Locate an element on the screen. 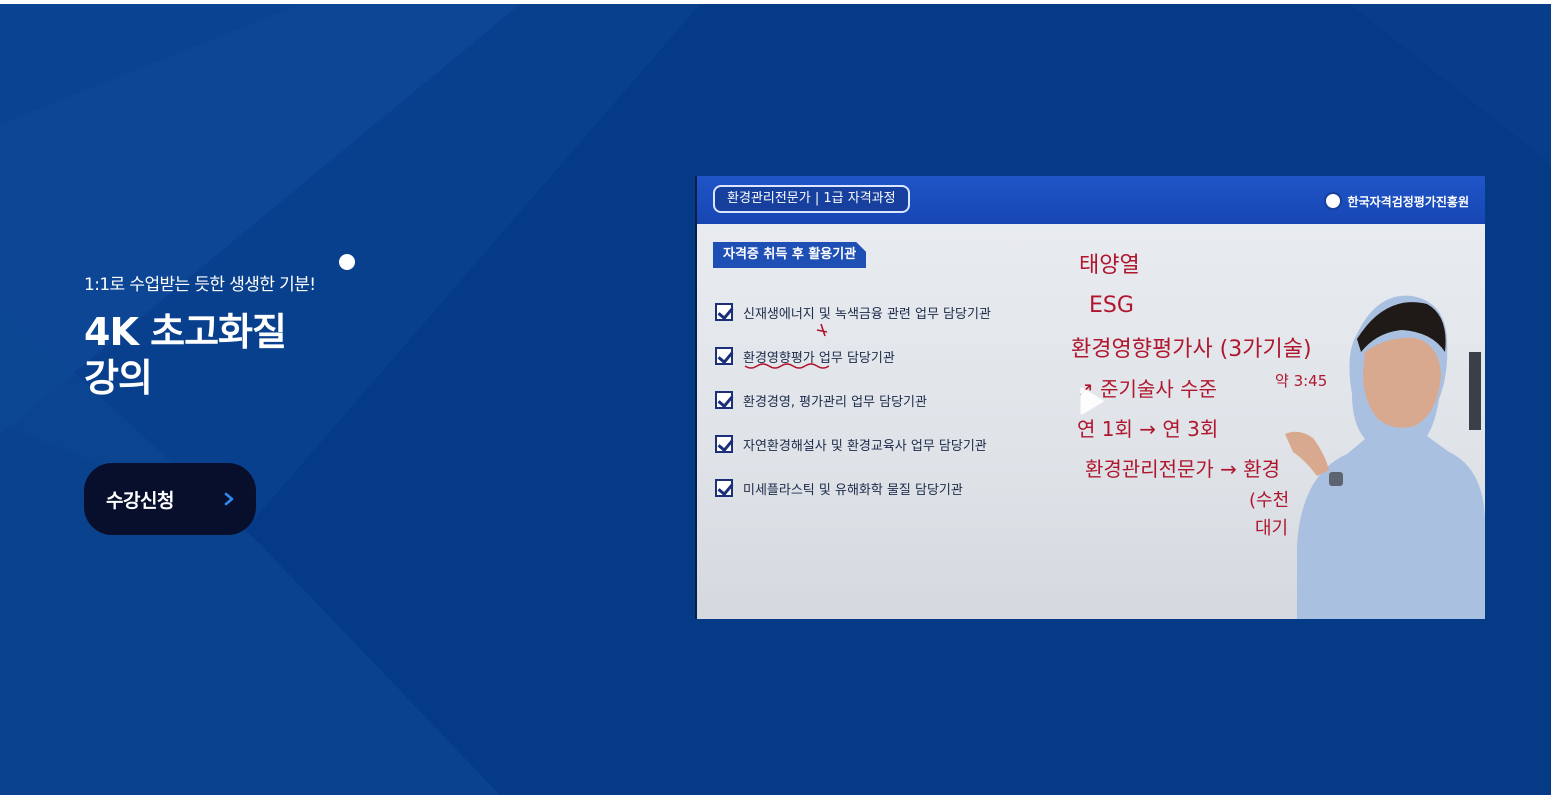 This screenshot has width=1551, height=795. enroll-button: 수강신청 is located at coordinates (170, 499).